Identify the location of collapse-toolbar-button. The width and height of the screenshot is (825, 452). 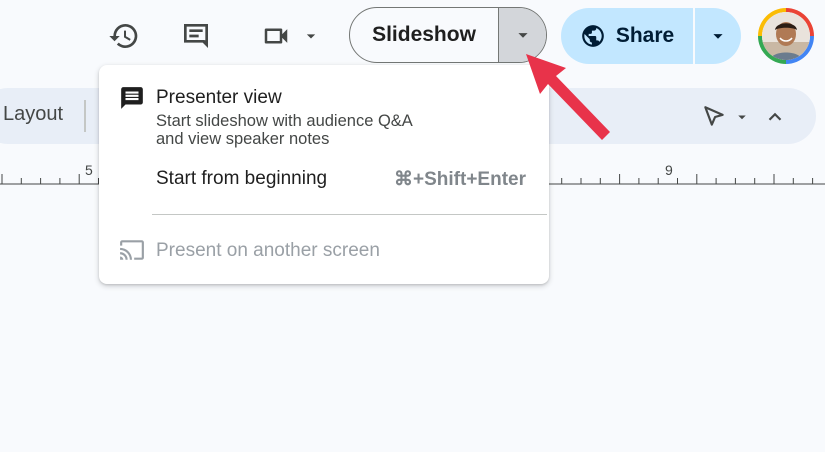
(775, 117).